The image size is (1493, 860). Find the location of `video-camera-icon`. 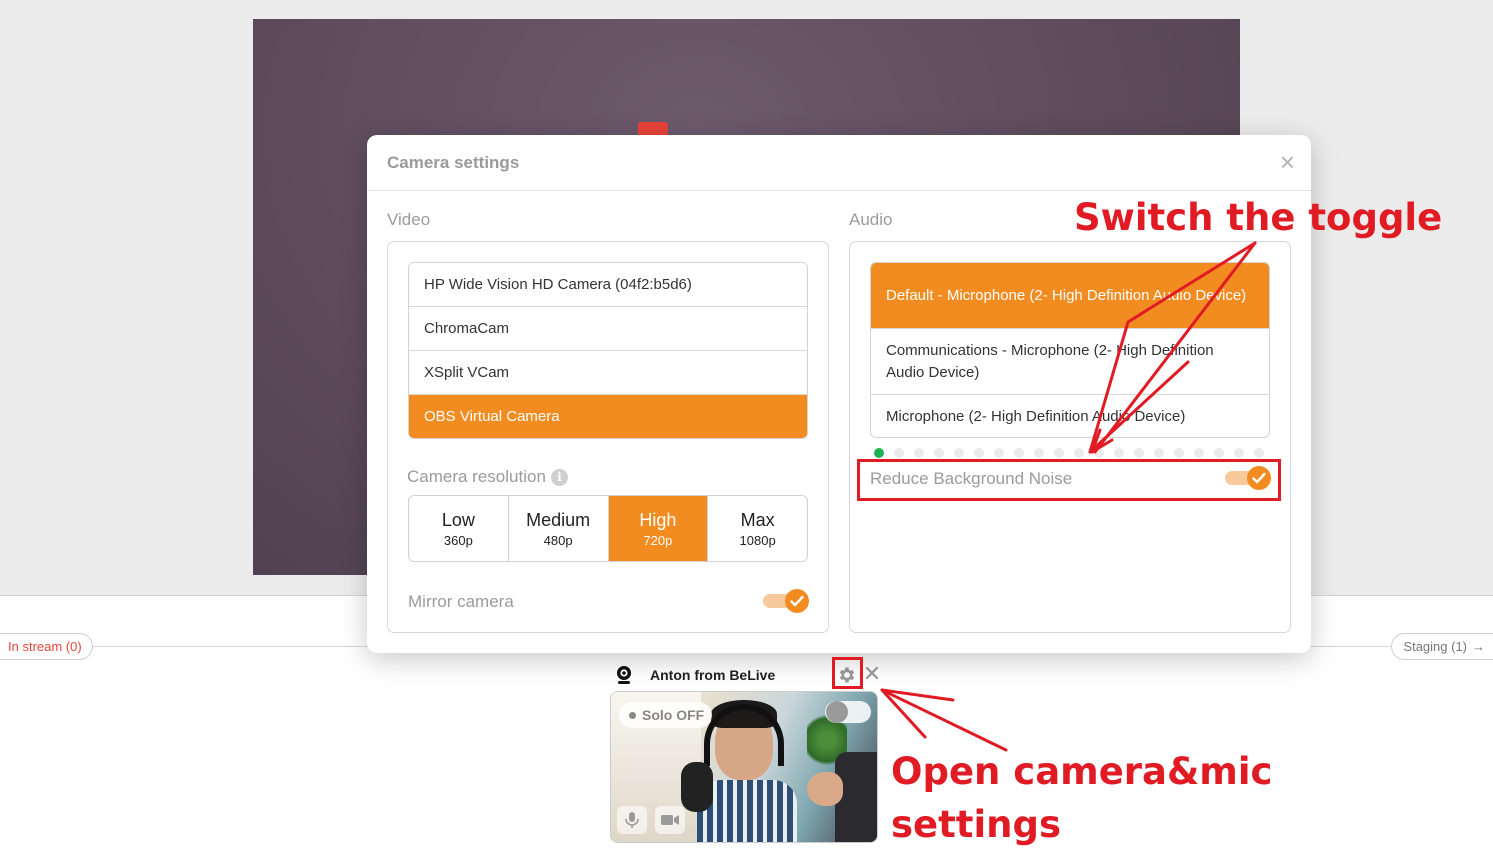

video-camera-icon is located at coordinates (670, 820).